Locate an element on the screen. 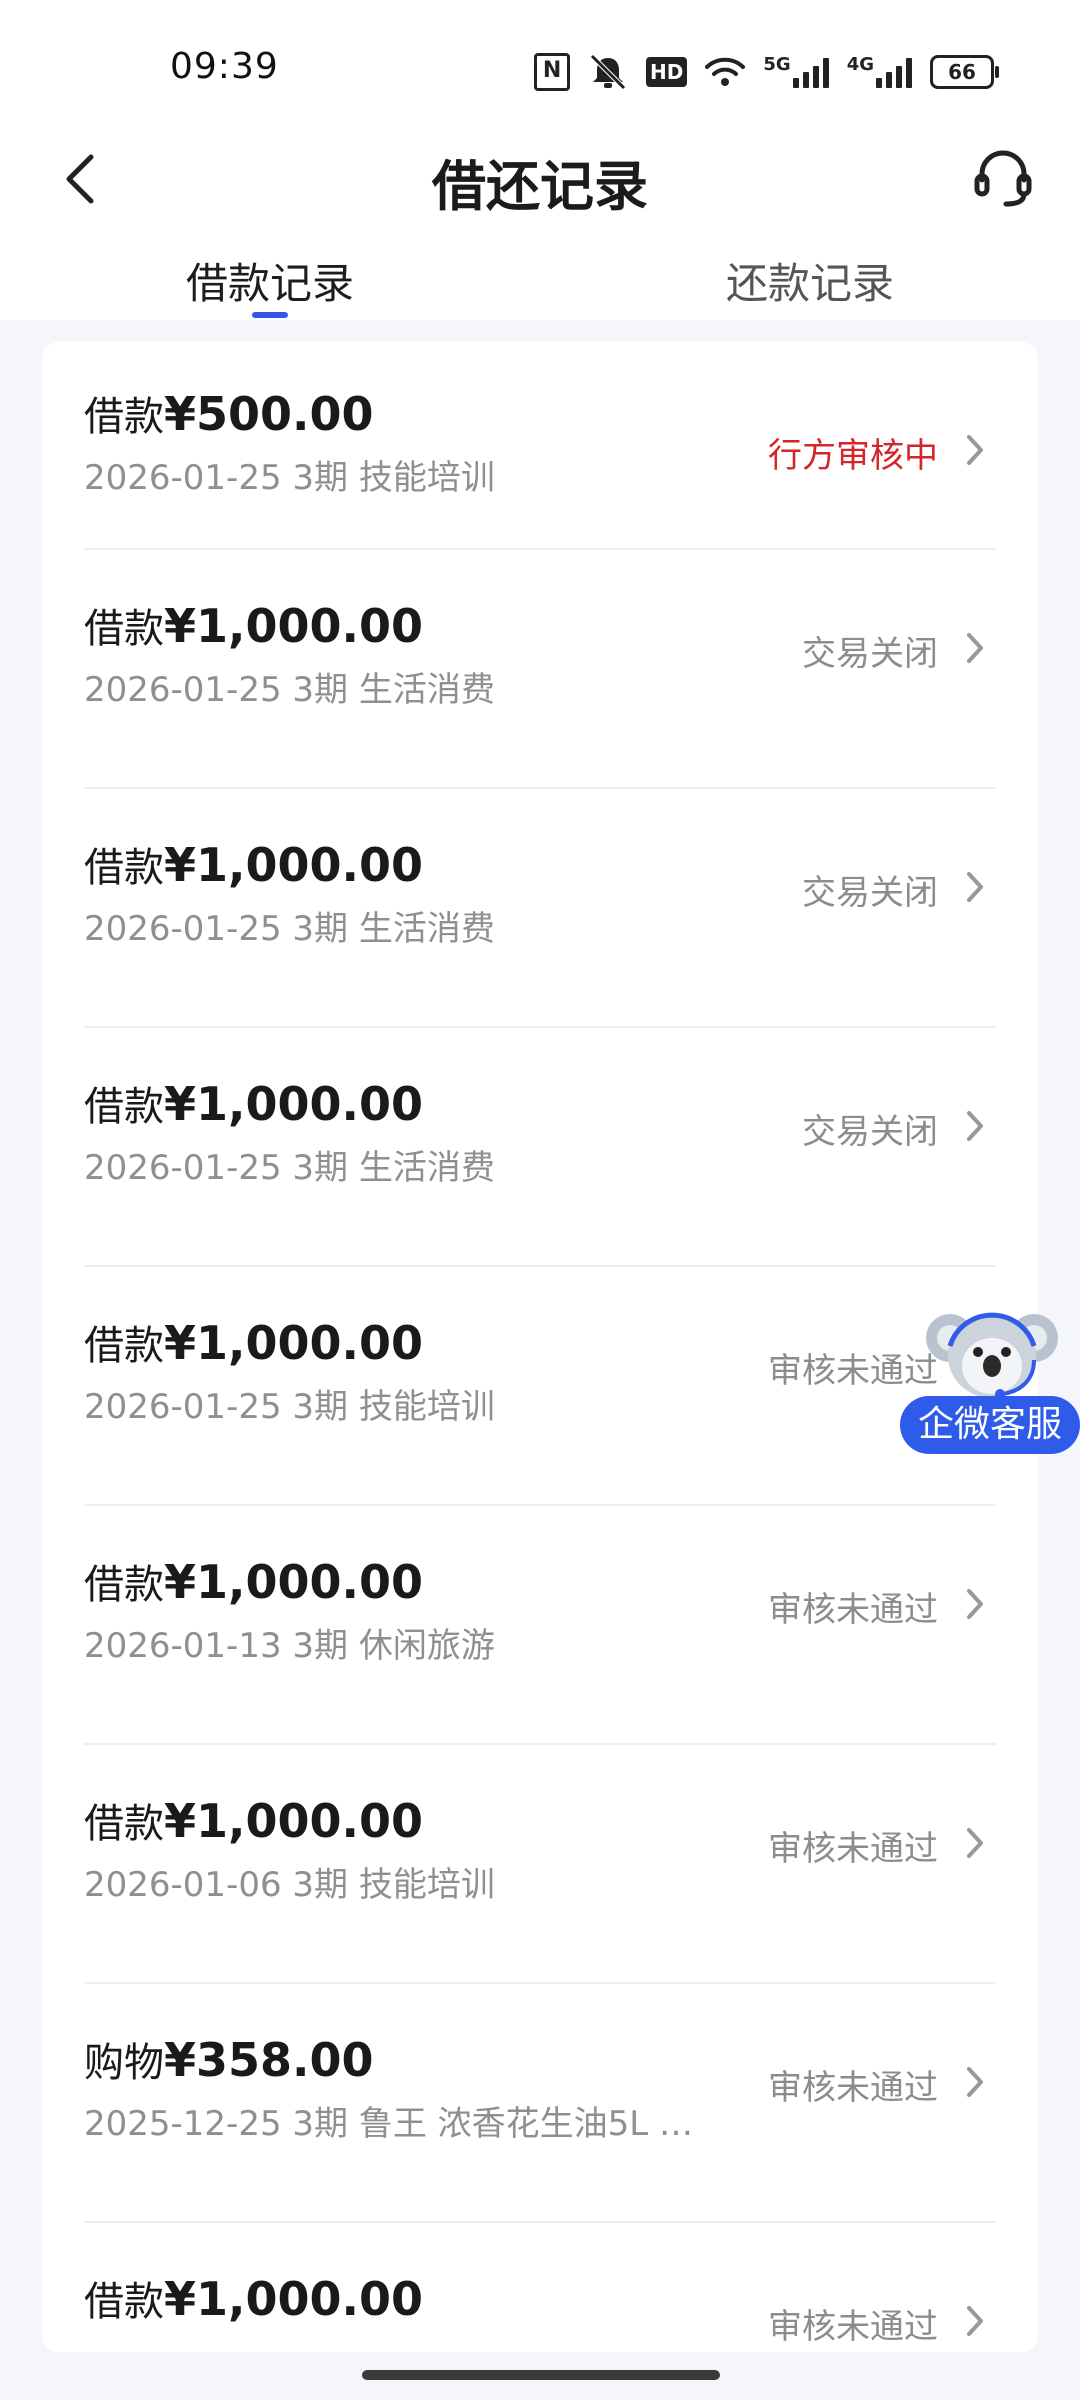  tab-active-indicator is located at coordinates (270, 315).